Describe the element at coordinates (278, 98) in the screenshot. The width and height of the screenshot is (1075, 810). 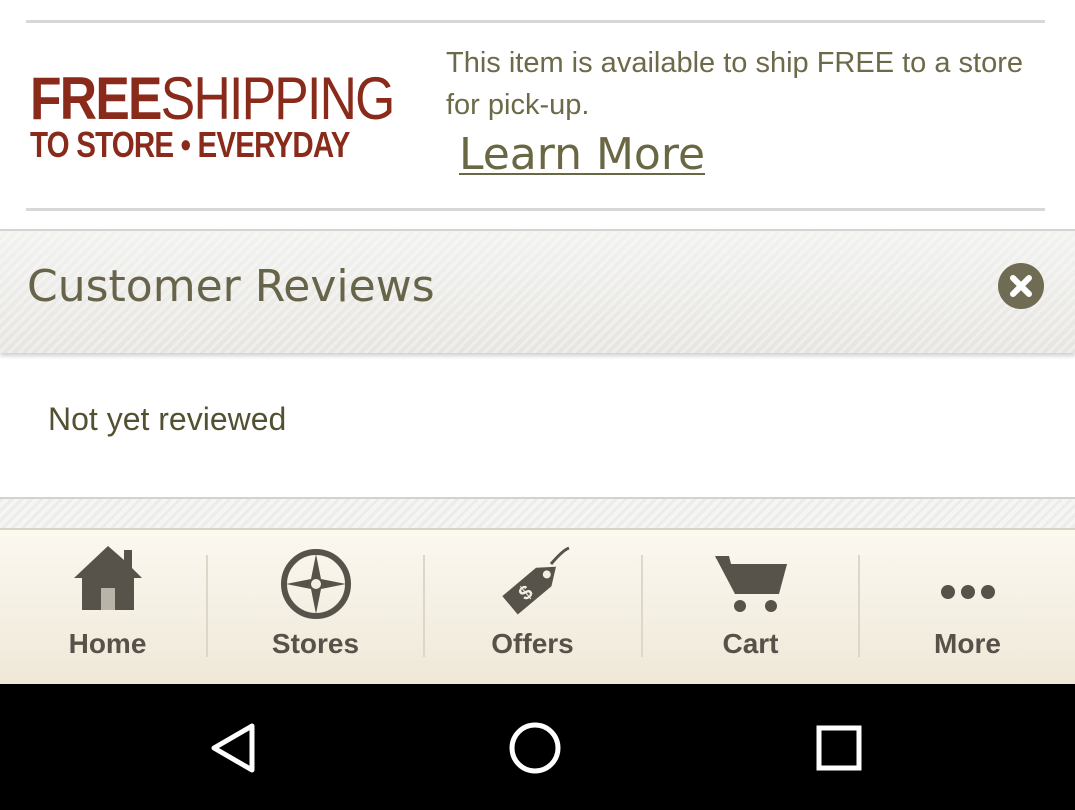
I see `logo-shipping-text: SHIPPING` at that location.